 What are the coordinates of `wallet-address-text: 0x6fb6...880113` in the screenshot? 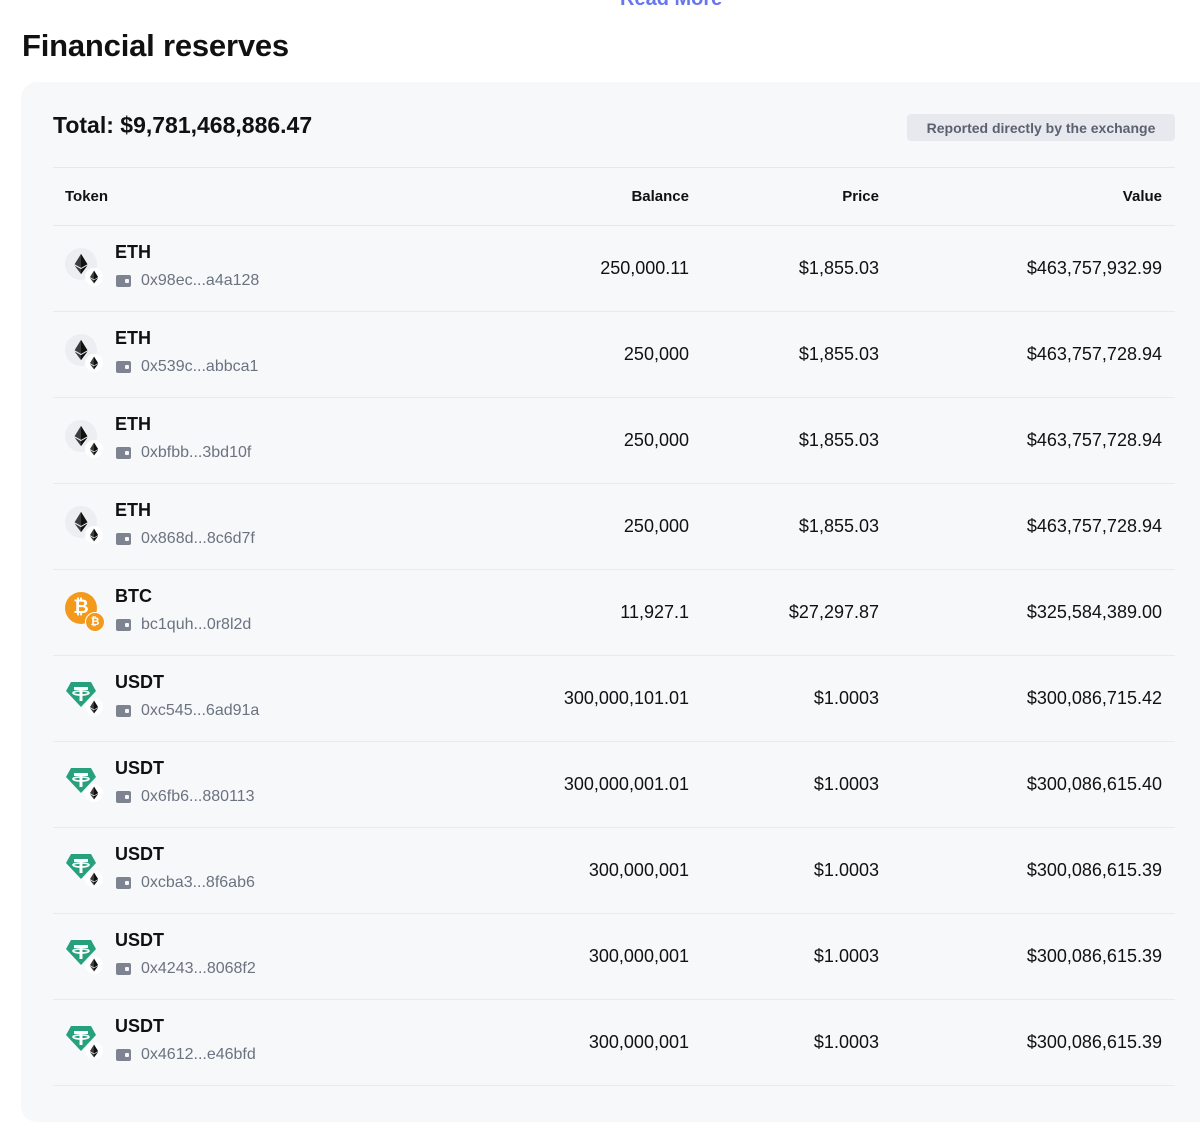 It's located at (198, 796).